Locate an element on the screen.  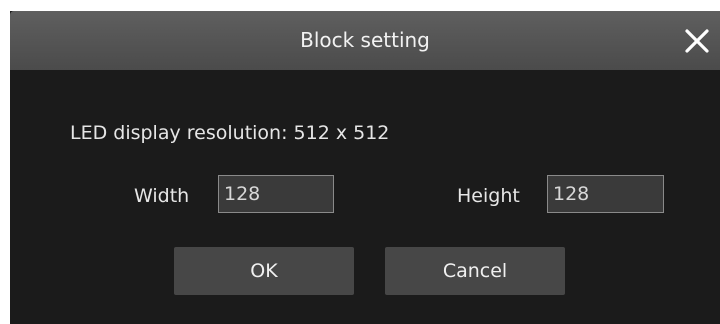
cancel-button: Cancel is located at coordinates (475, 271).